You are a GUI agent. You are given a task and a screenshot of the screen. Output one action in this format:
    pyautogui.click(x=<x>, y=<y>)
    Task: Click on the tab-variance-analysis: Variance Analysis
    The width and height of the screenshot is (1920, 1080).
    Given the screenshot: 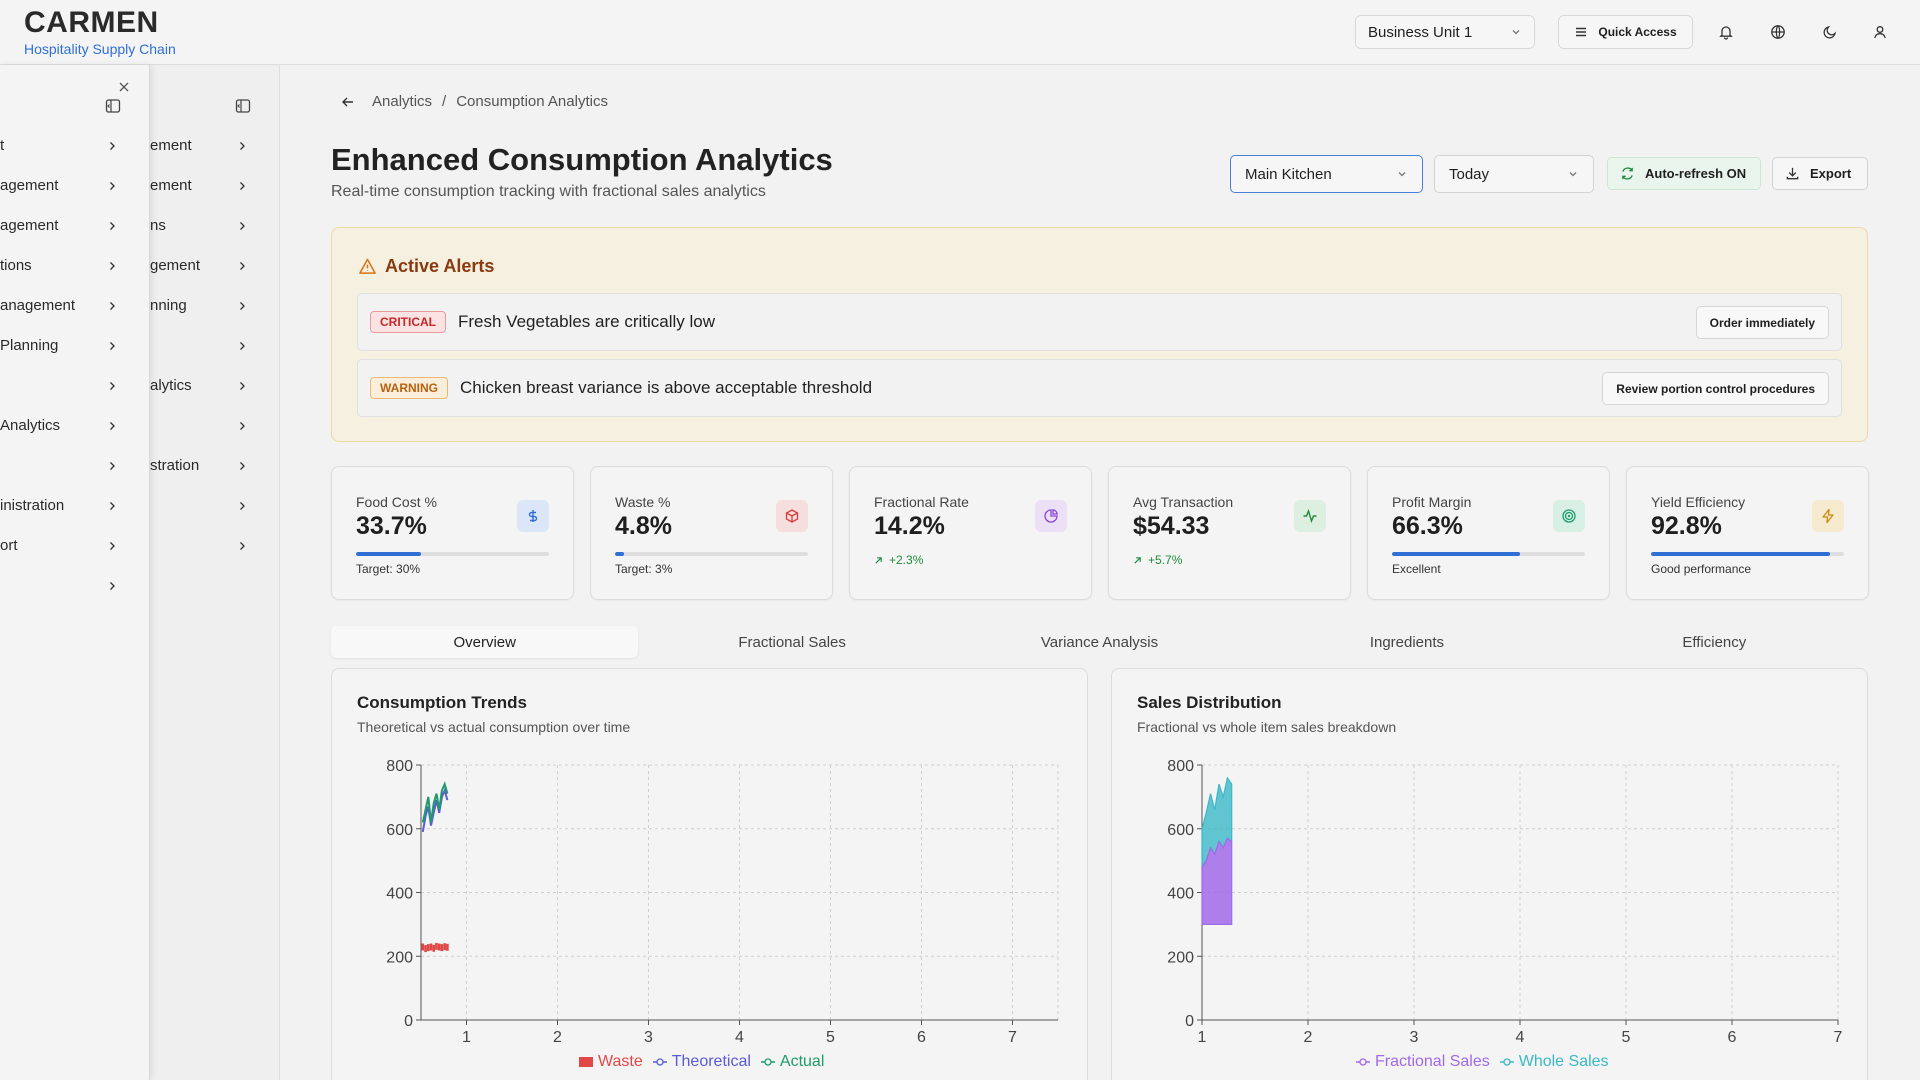 What is the action you would take?
    pyautogui.click(x=1099, y=642)
    